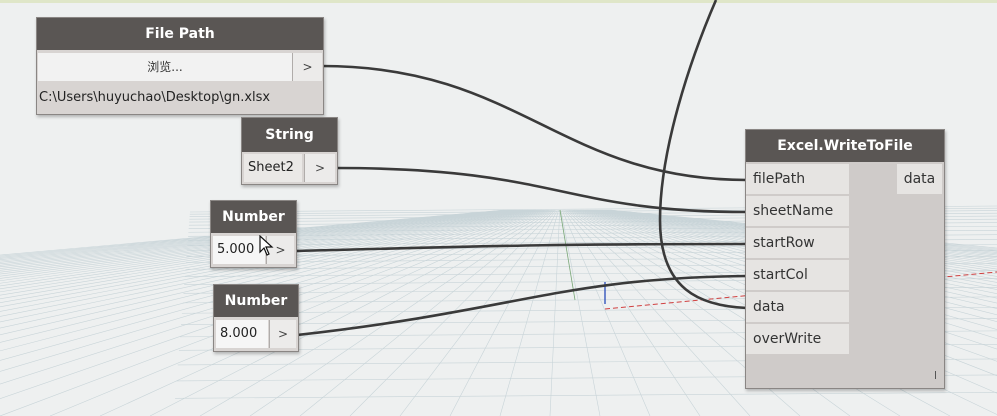  Describe the element at coordinates (242, 334) in the screenshot. I see `number-input: 8.000` at that location.